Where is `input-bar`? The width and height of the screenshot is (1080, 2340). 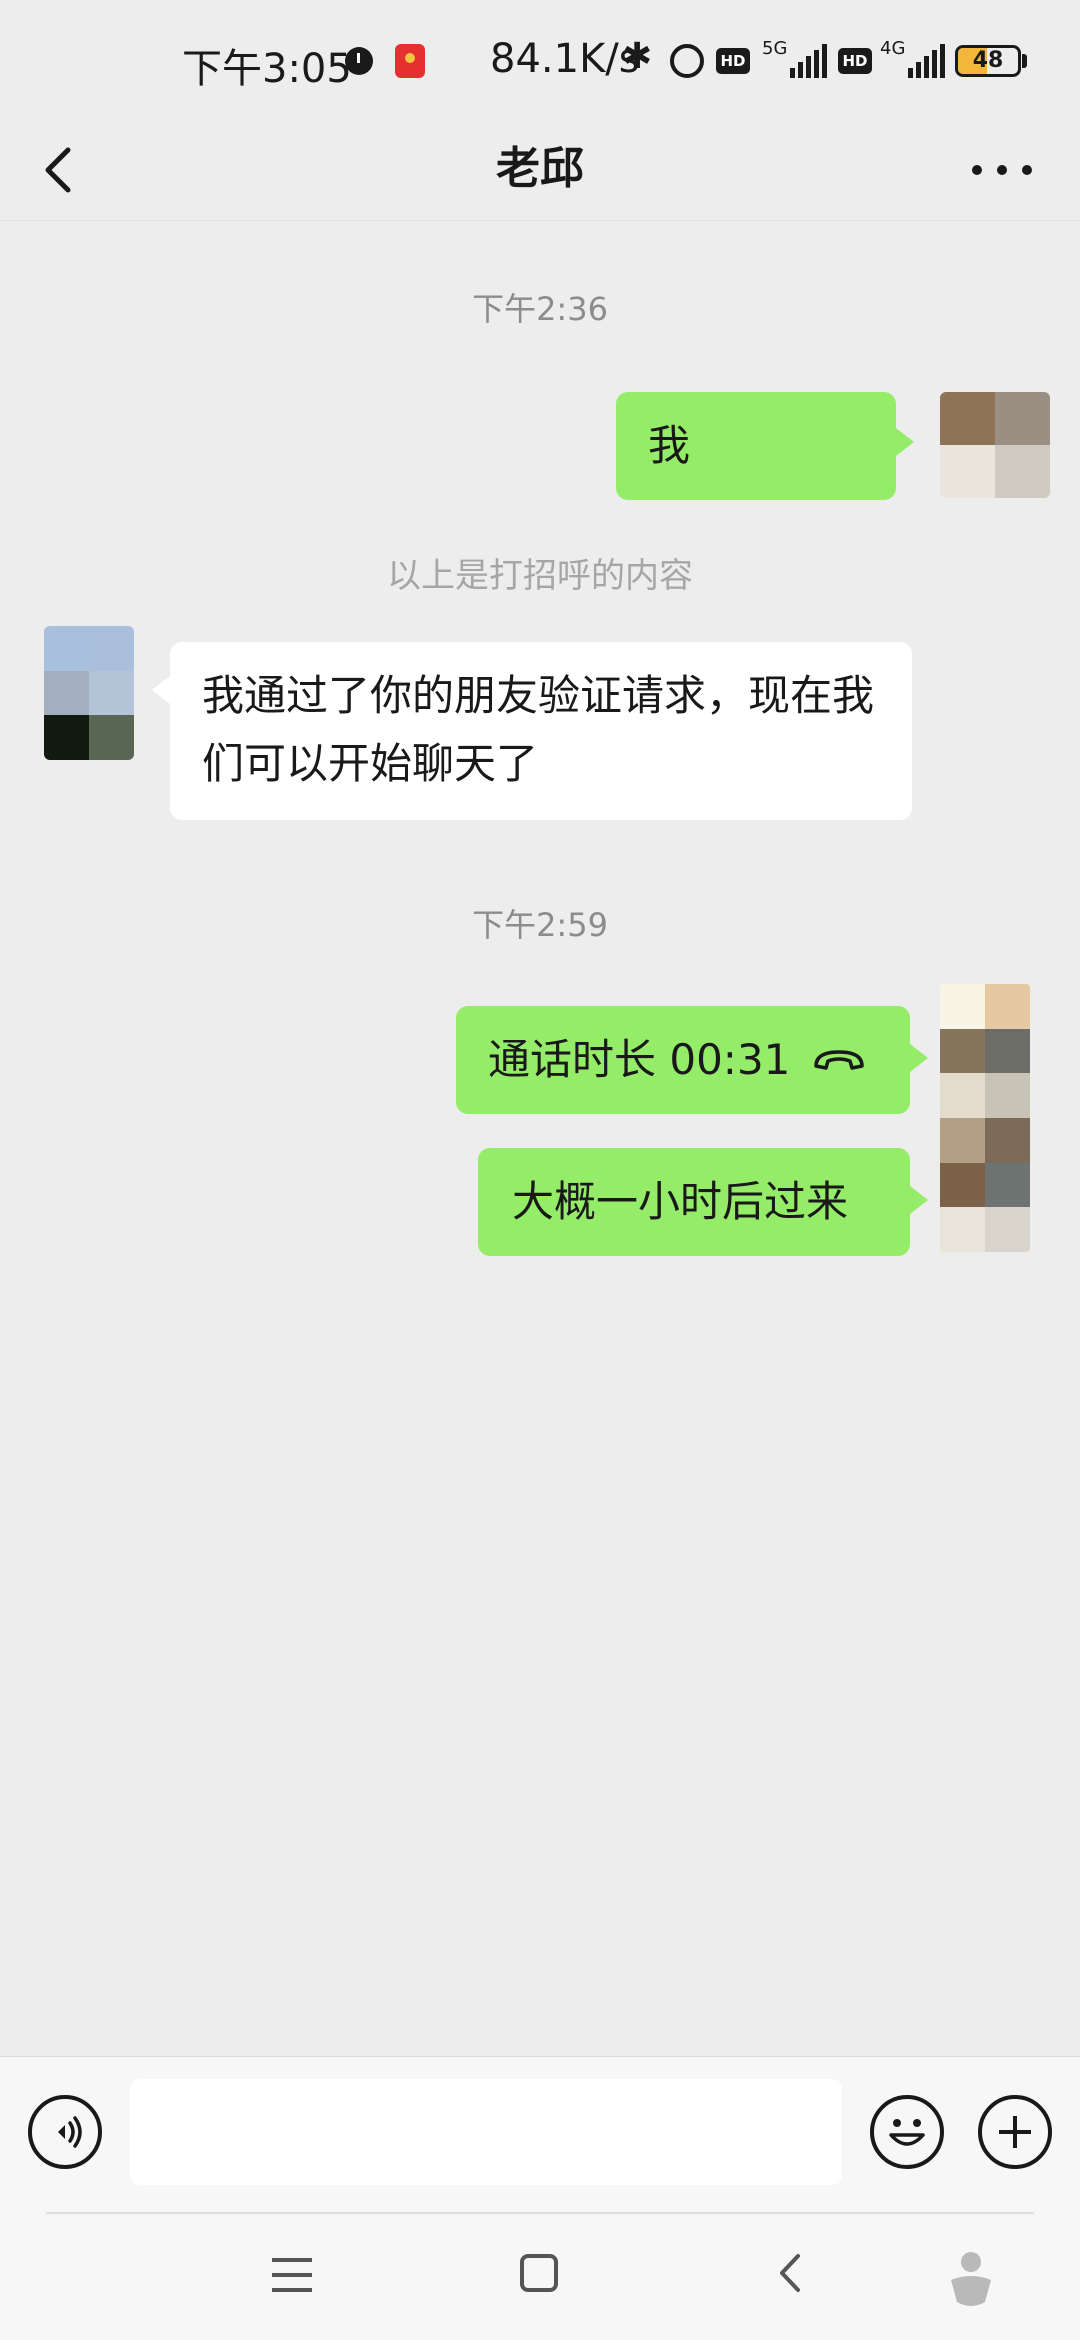
input-bar is located at coordinates (540, 2135).